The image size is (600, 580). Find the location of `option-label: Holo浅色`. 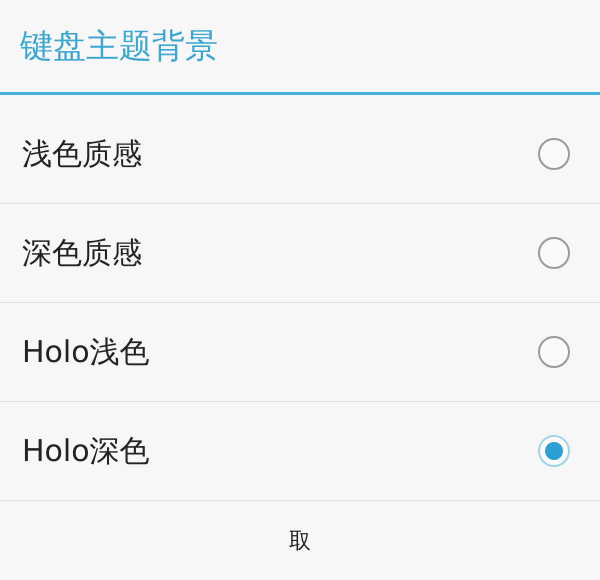

option-label: Holo浅色 is located at coordinates (86, 353).